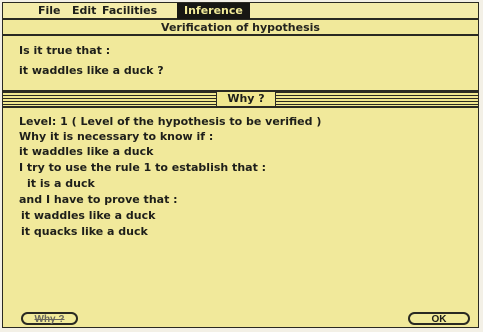  Describe the element at coordinates (49, 11) in the screenshot. I see `menu-file: File` at that location.